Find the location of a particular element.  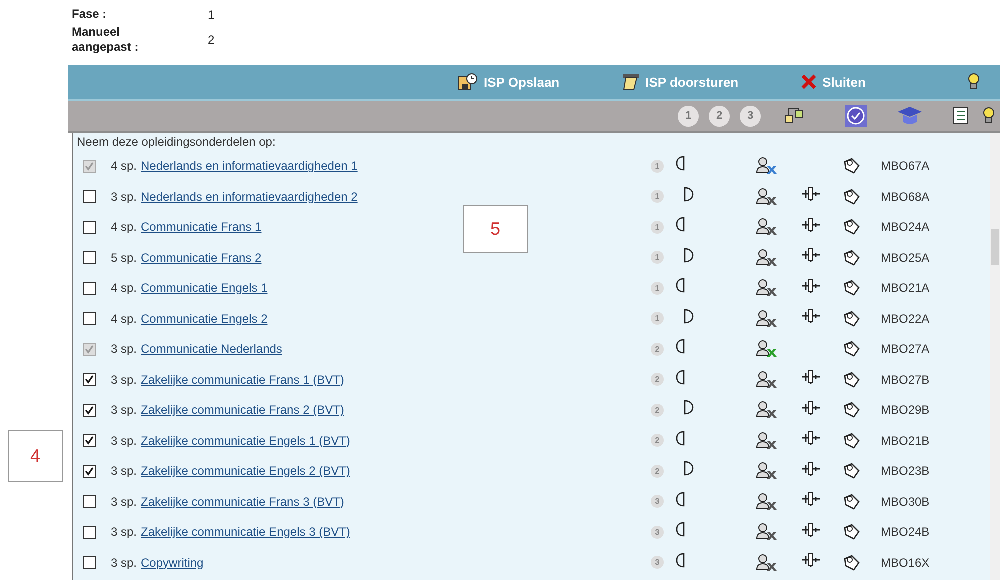

course-link: Communicatie Engels 2 is located at coordinates (204, 319).